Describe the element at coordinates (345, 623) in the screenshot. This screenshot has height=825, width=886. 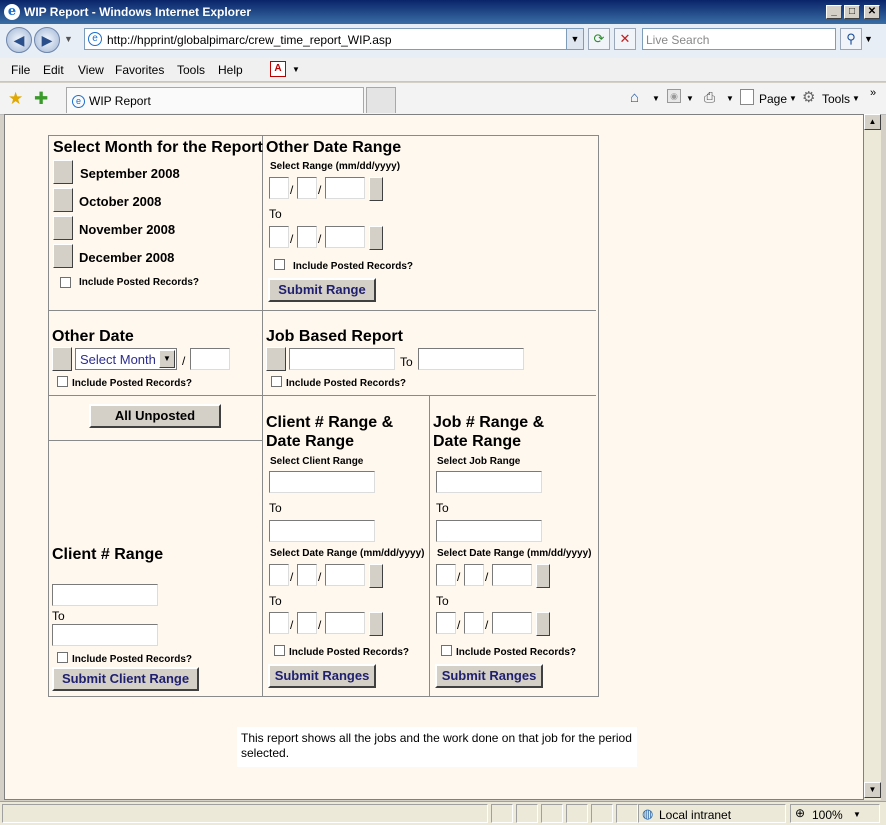
I see `client-date-to-year` at that location.